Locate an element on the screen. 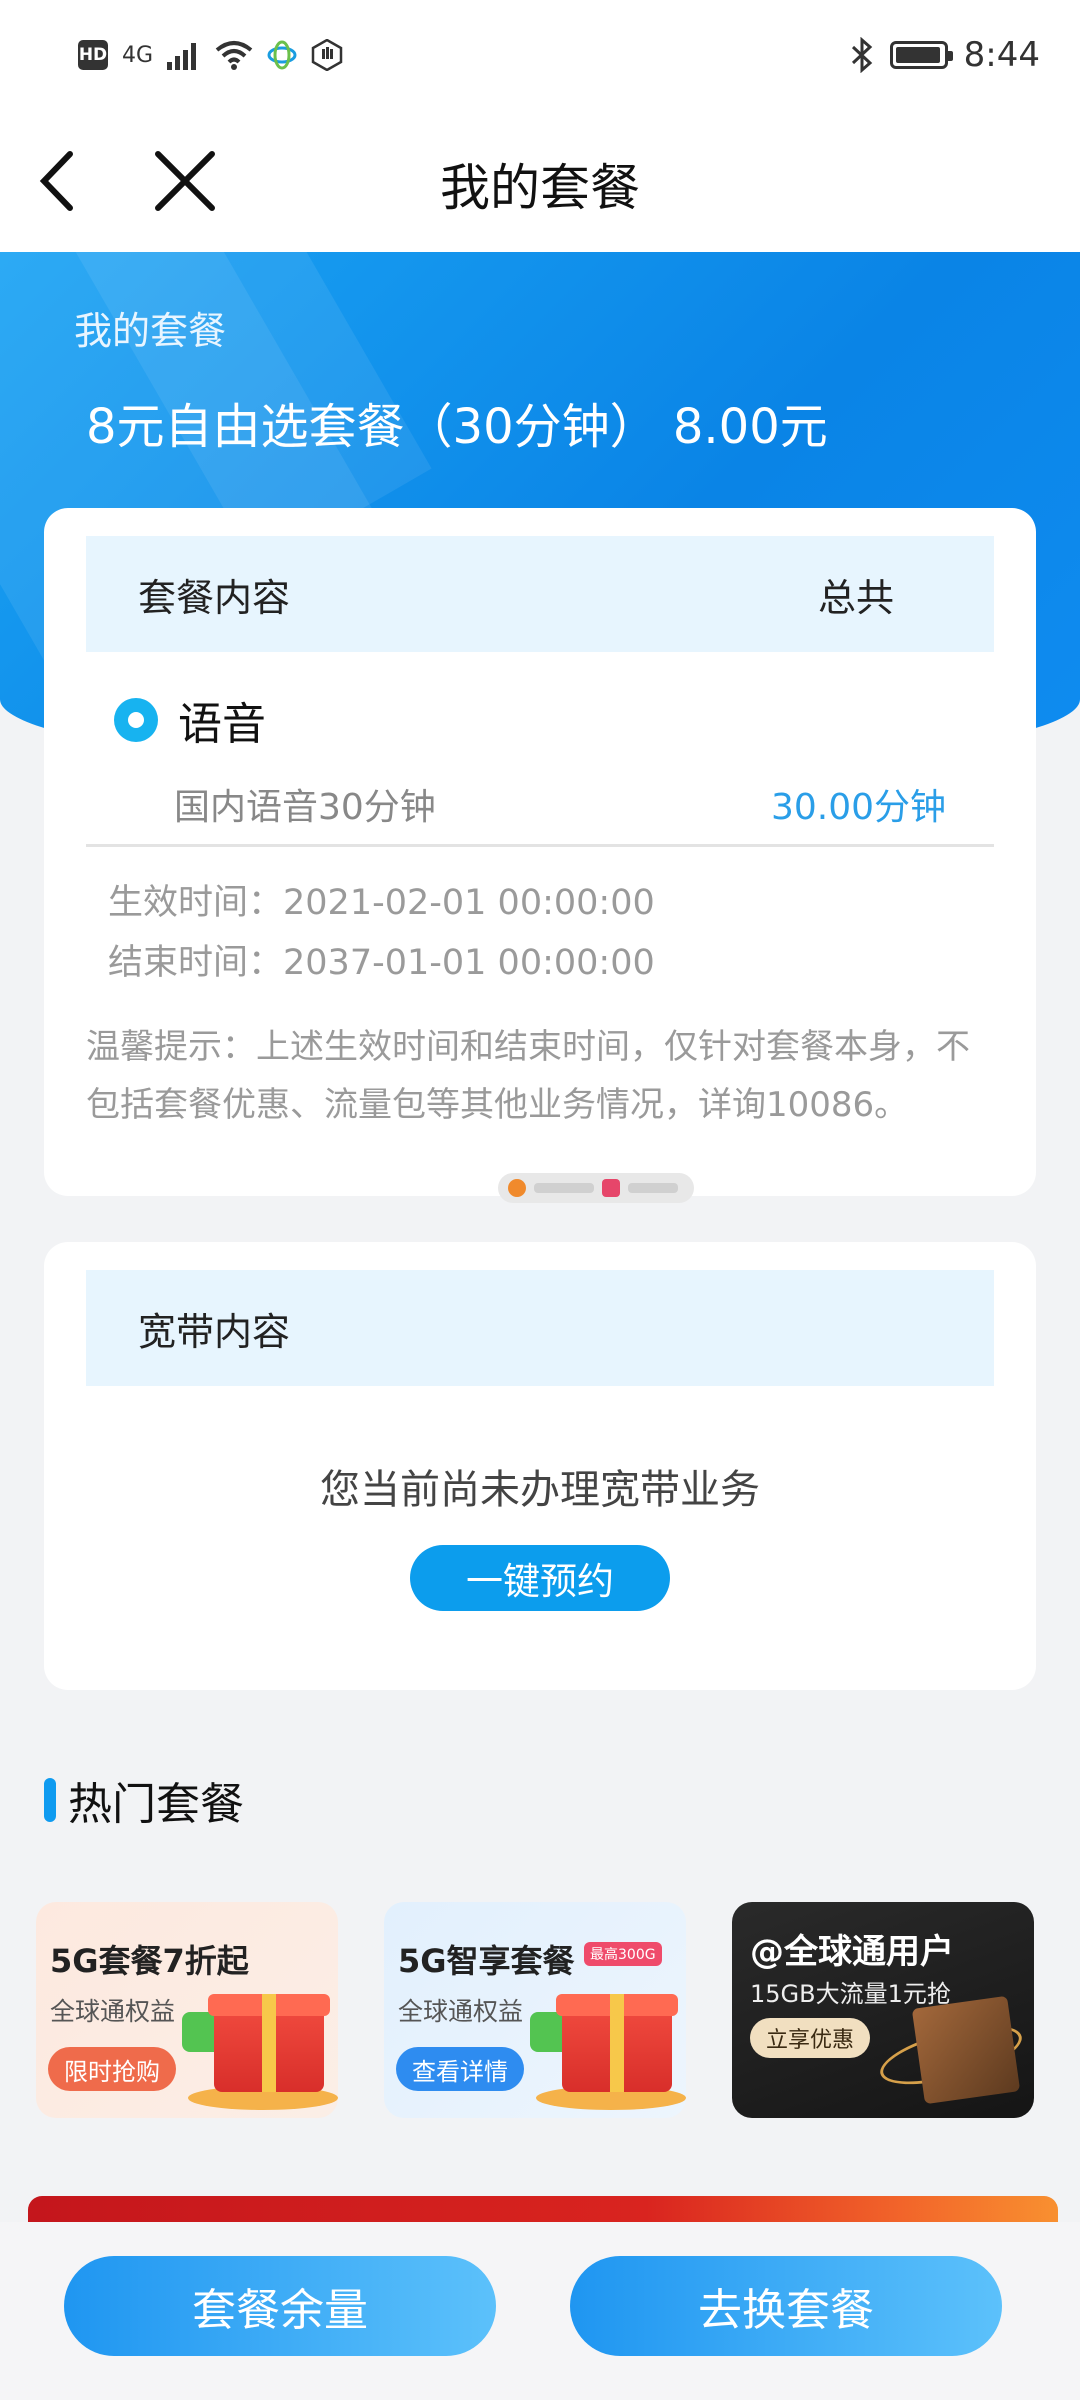 The width and height of the screenshot is (1080, 2400). end-time-row: 结束时间：2037-01-01 00:00:00 is located at coordinates (381, 959).